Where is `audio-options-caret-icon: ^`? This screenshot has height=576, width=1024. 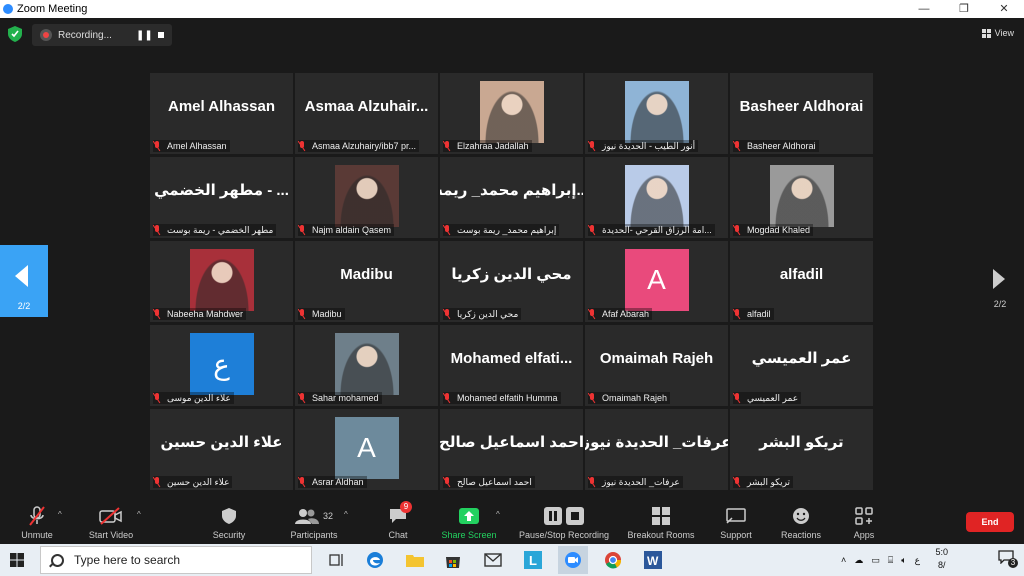 audio-options-caret-icon: ^ is located at coordinates (60, 514).